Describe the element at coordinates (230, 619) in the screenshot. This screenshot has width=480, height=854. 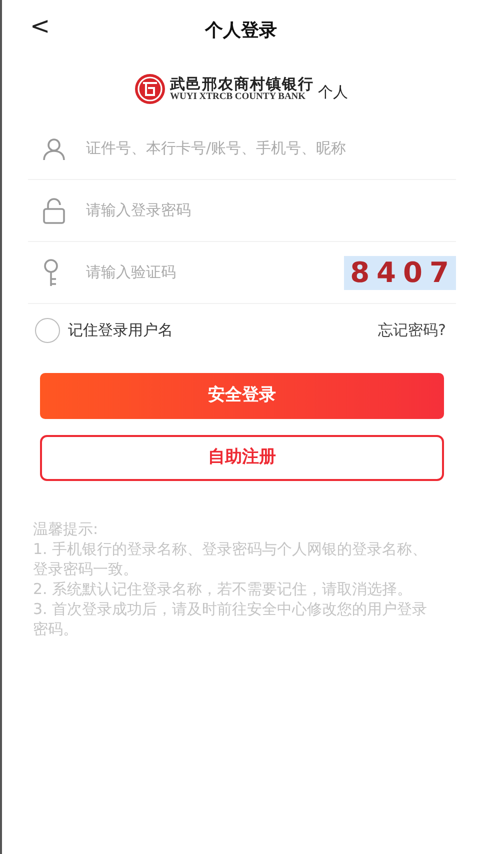
I see `tip-text: 3. 首次登录成功后，请及时前往安全中心修改您的用户登录密码。` at that location.